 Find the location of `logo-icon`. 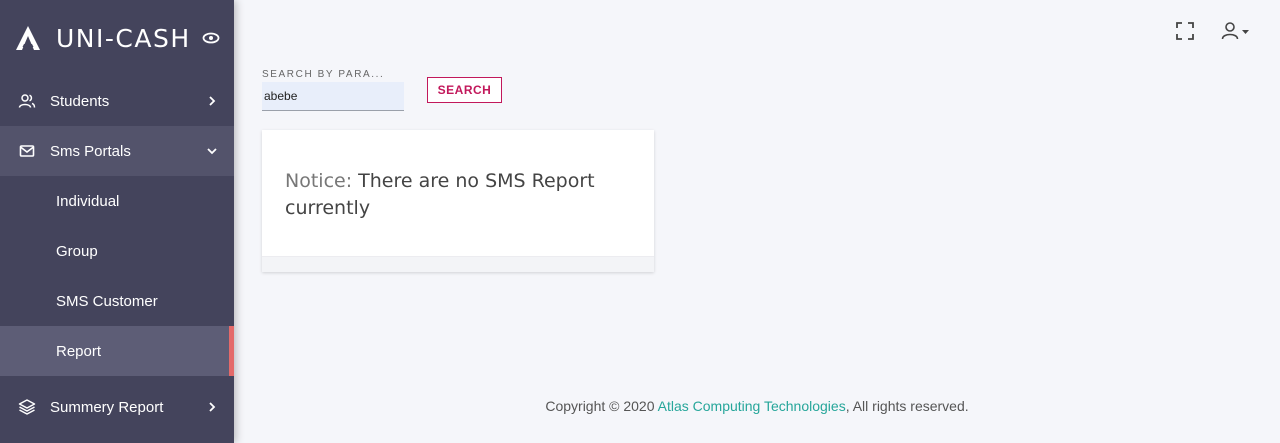

logo-icon is located at coordinates (28, 38).